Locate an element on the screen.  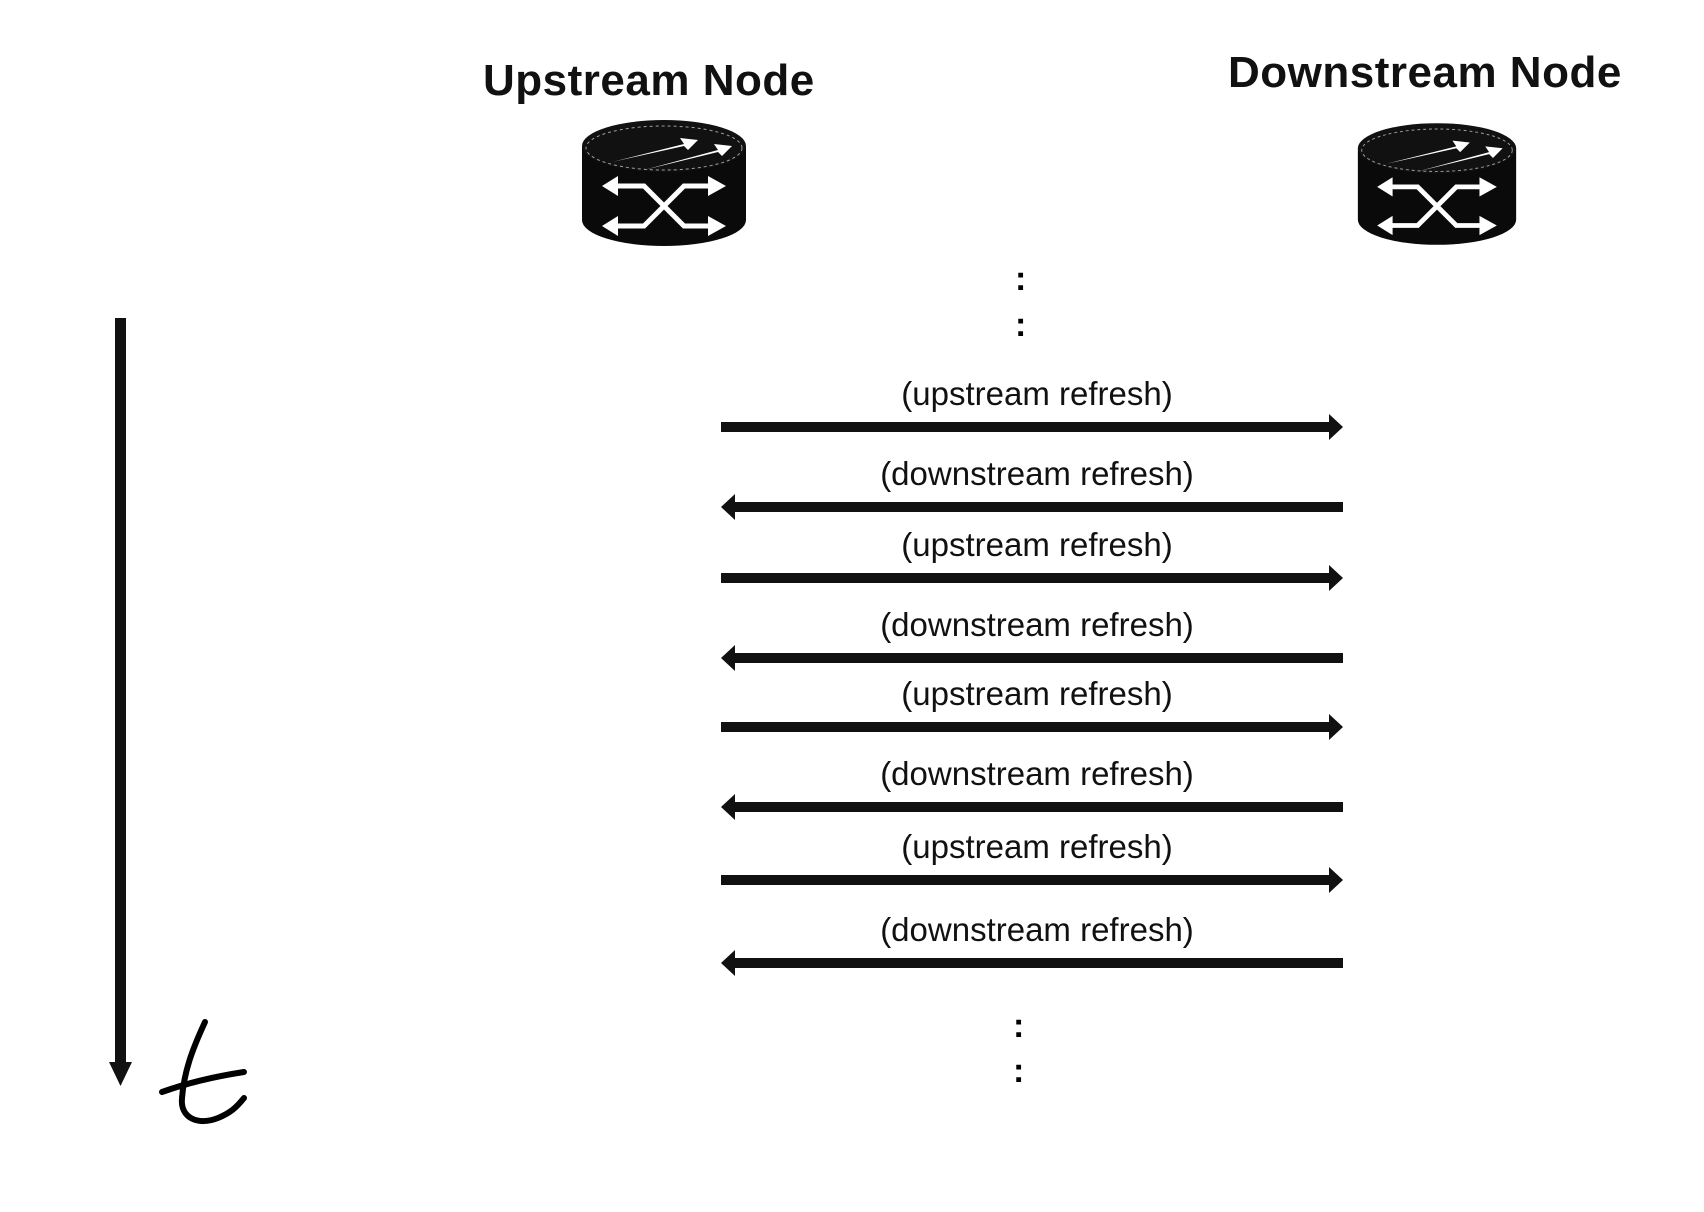
timeline-axis is located at coordinates (120, 702).